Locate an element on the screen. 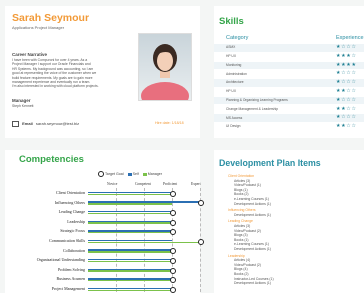 Image resolution: width=364 pixels, height=293 pixels. person-photo-icon is located at coordinates (165, 72).